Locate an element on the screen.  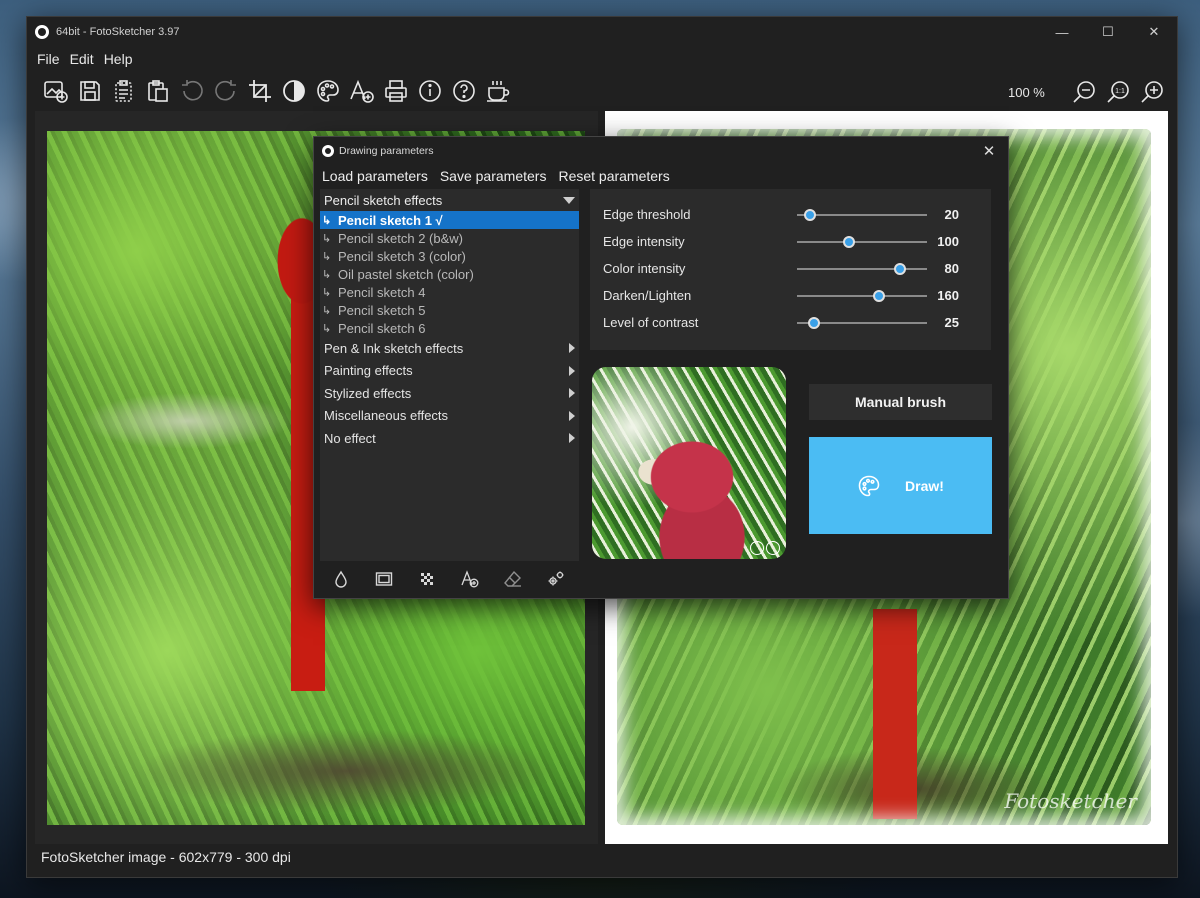
eraser-icon is located at coordinates (512, 578).